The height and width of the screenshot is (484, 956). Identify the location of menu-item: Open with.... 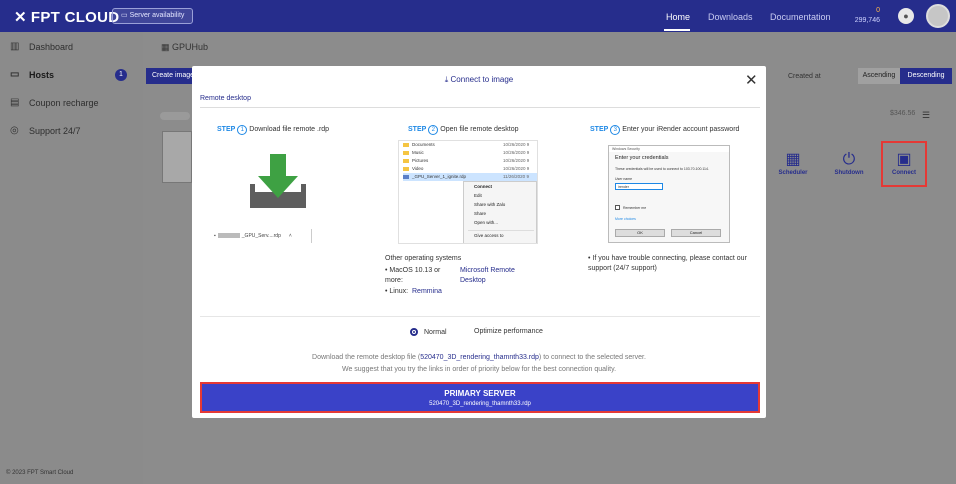
(486, 222).